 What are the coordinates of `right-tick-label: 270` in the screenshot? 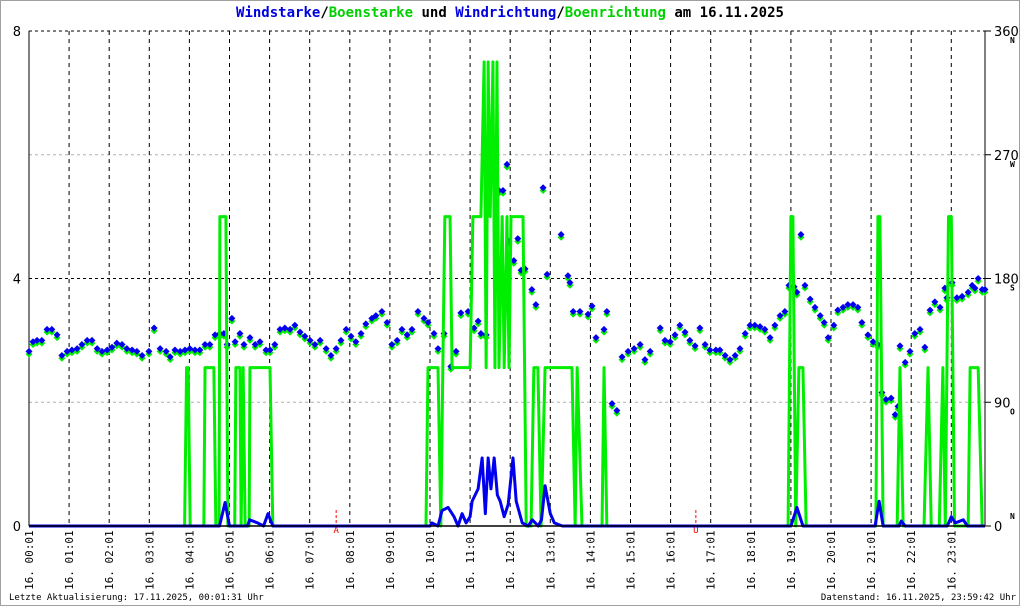 It's located at (1006, 156).